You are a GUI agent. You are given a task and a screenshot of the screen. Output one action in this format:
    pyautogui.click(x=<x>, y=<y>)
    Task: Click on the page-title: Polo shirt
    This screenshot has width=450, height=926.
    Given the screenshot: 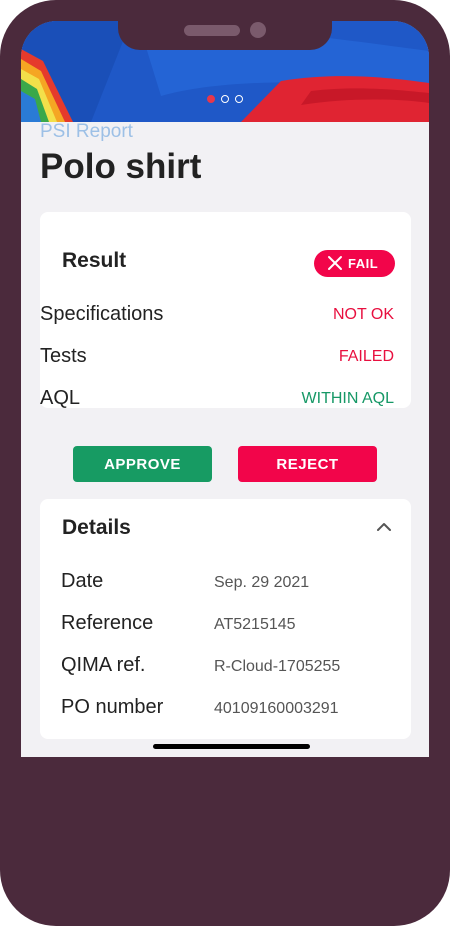 What is the action you would take?
    pyautogui.click(x=121, y=166)
    